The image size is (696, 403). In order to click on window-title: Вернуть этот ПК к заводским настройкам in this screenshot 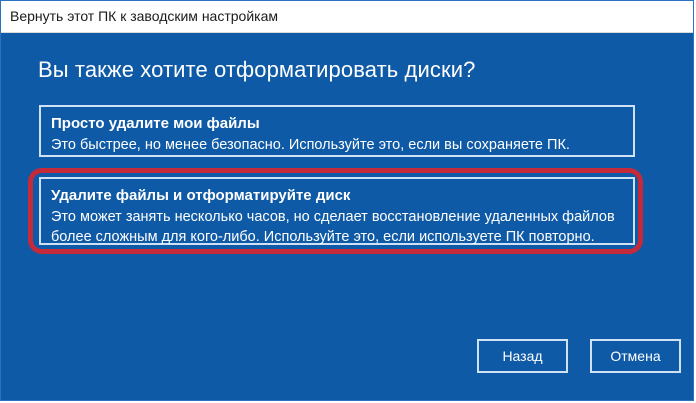, I will do `click(144, 16)`.